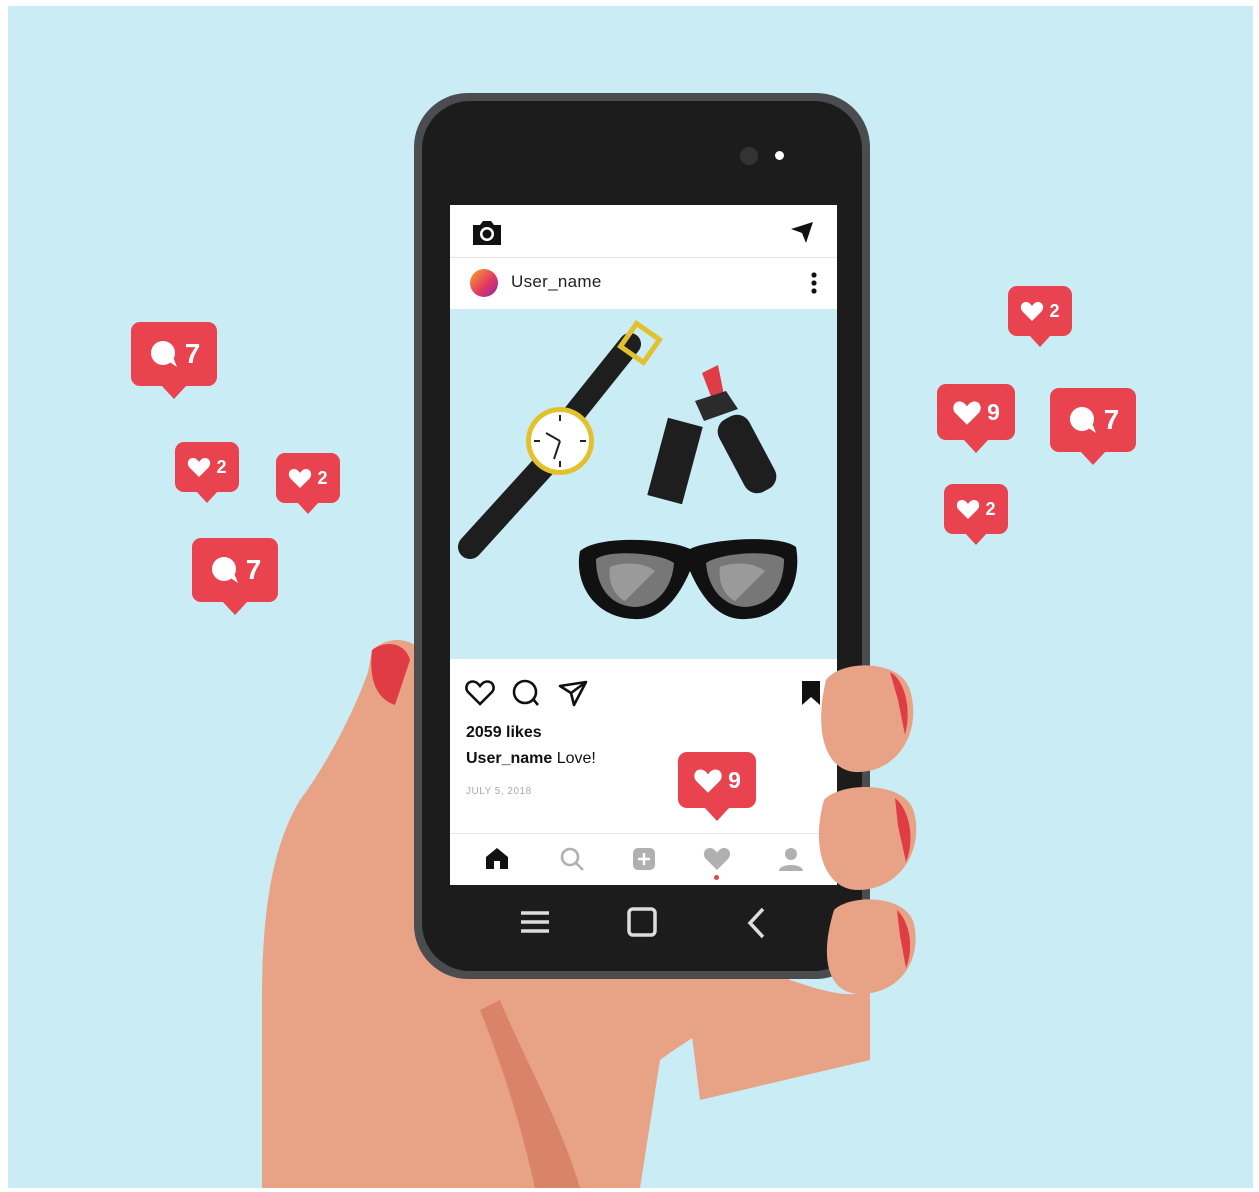 The height and width of the screenshot is (1192, 1259). What do you see at coordinates (803, 882) in the screenshot?
I see `fingers-illustration` at bounding box center [803, 882].